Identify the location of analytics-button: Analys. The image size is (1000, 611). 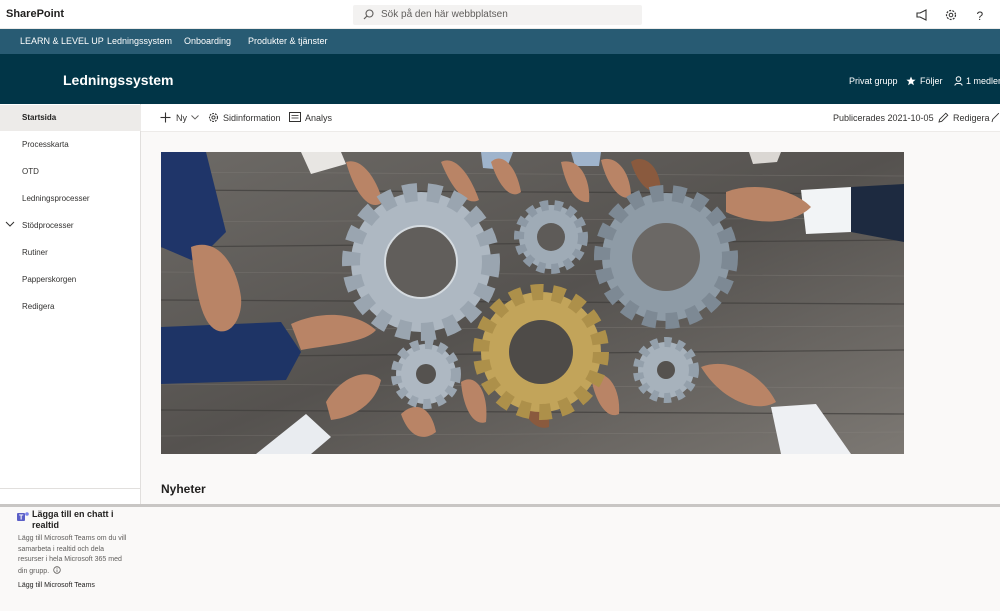
(318, 118).